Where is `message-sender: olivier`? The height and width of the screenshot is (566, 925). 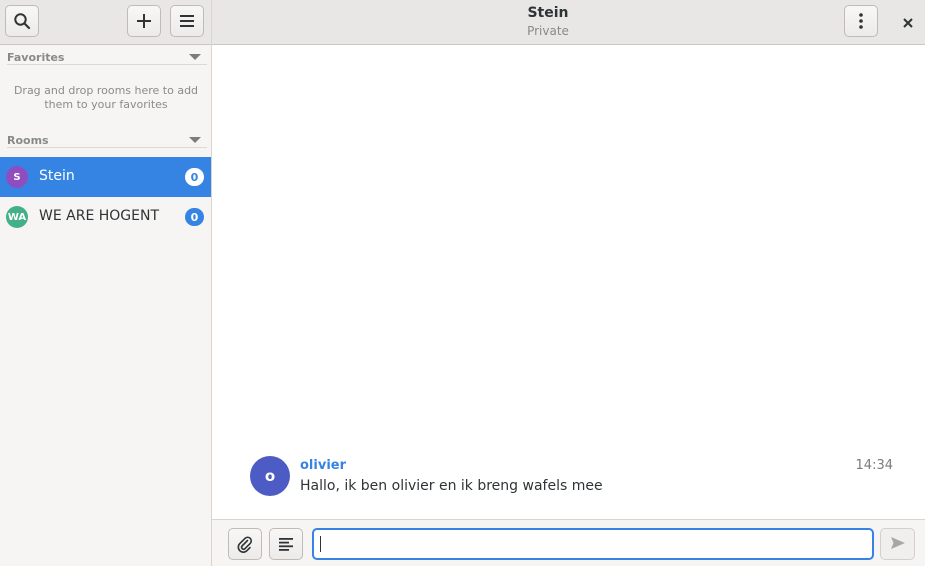
message-sender: olivier is located at coordinates (323, 465).